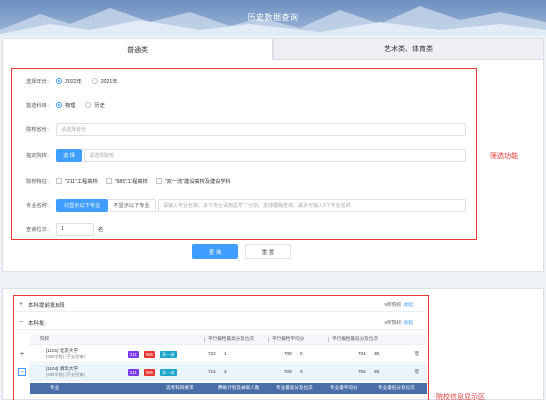  Describe the element at coordinates (220, 305) in the screenshot. I see `group-early-batch: + 本科提前批B段 5所院校 收起` at that location.